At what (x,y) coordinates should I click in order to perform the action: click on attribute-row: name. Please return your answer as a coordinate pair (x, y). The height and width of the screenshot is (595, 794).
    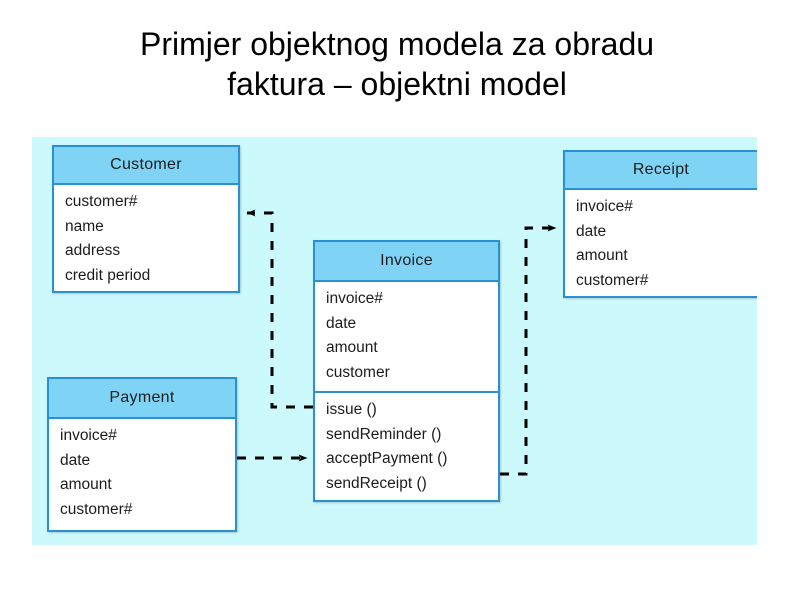
    Looking at the image, I should click on (84, 226).